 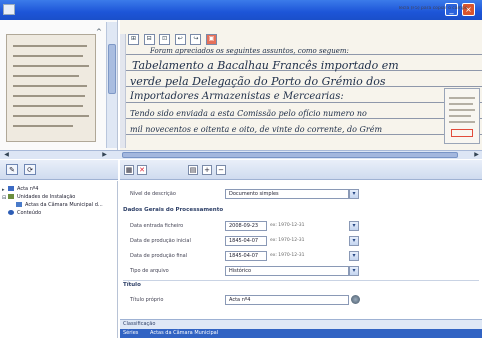 What do you see at coordinates (462, 133) in the screenshot?
I see `navigator-selection` at bounding box center [462, 133].